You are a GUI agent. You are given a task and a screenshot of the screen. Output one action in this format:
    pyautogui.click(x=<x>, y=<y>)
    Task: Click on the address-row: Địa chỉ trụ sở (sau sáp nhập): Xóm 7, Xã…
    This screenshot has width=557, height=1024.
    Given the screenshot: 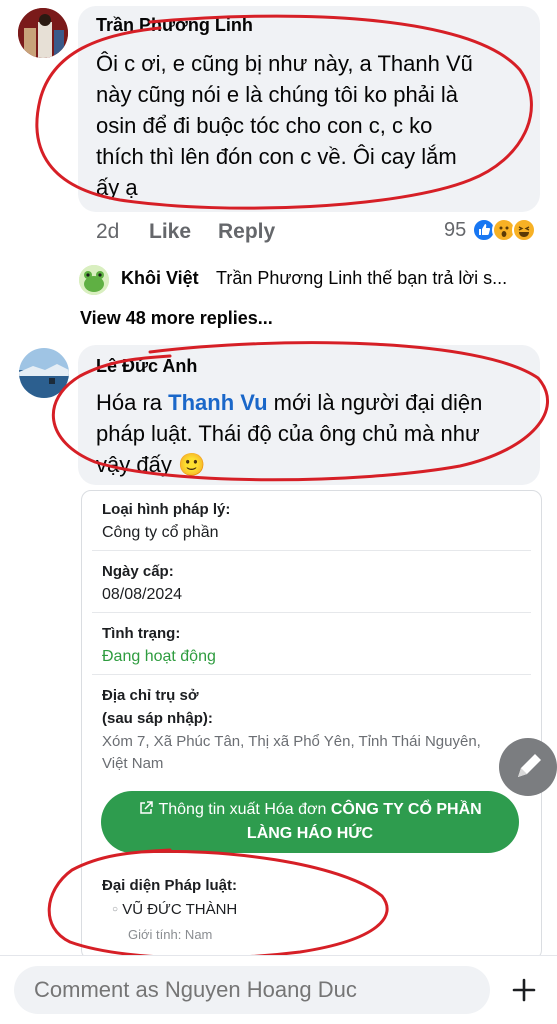 What is the action you would take?
    pyautogui.click(x=311, y=727)
    